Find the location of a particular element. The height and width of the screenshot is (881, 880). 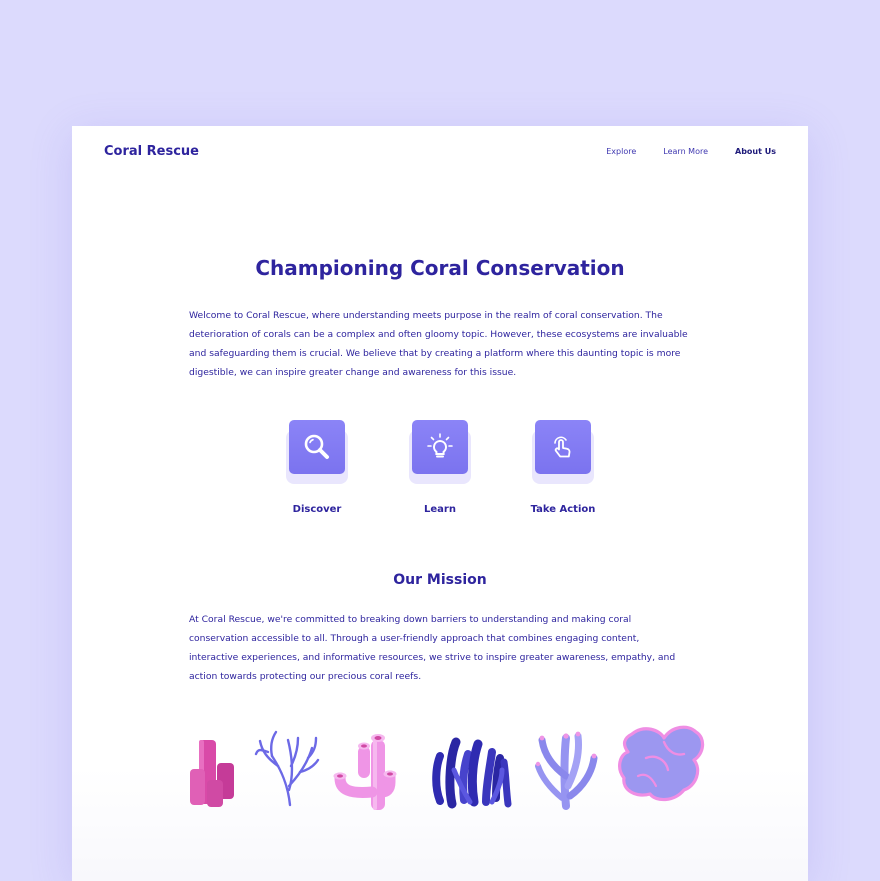

pink-pipe-coral-icon is located at coordinates (365, 772).